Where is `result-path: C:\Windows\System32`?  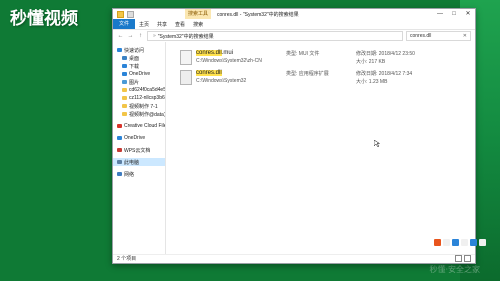
result-path: C:\Windows\System32 is located at coordinates (221, 81).